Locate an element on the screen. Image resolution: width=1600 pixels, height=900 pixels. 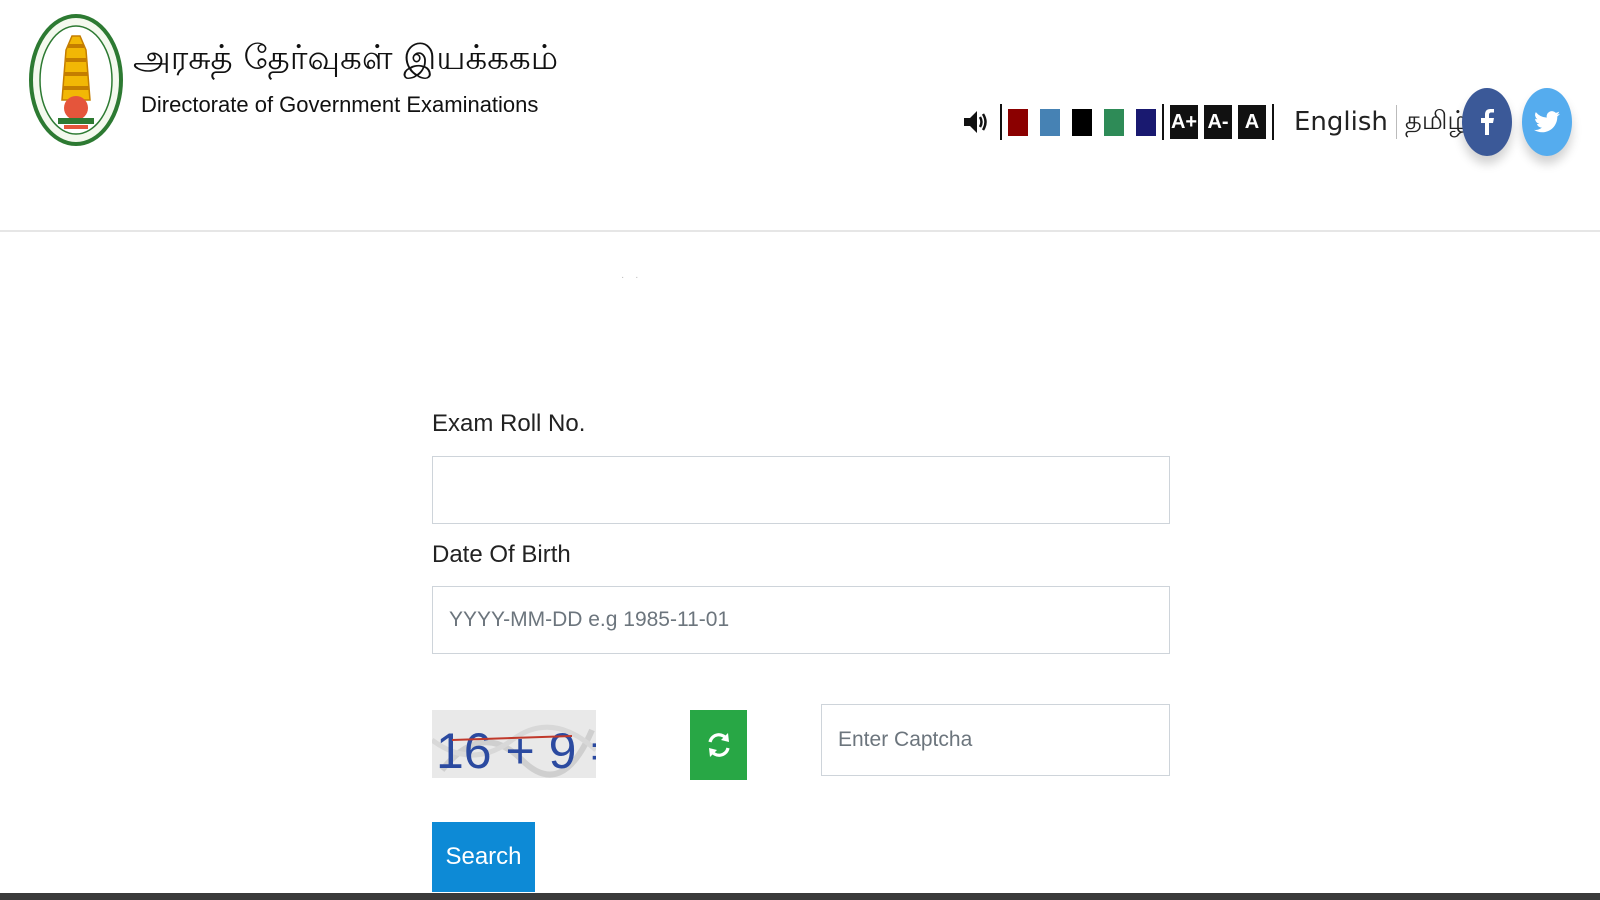
font-reset-button: A is located at coordinates (1252, 122).